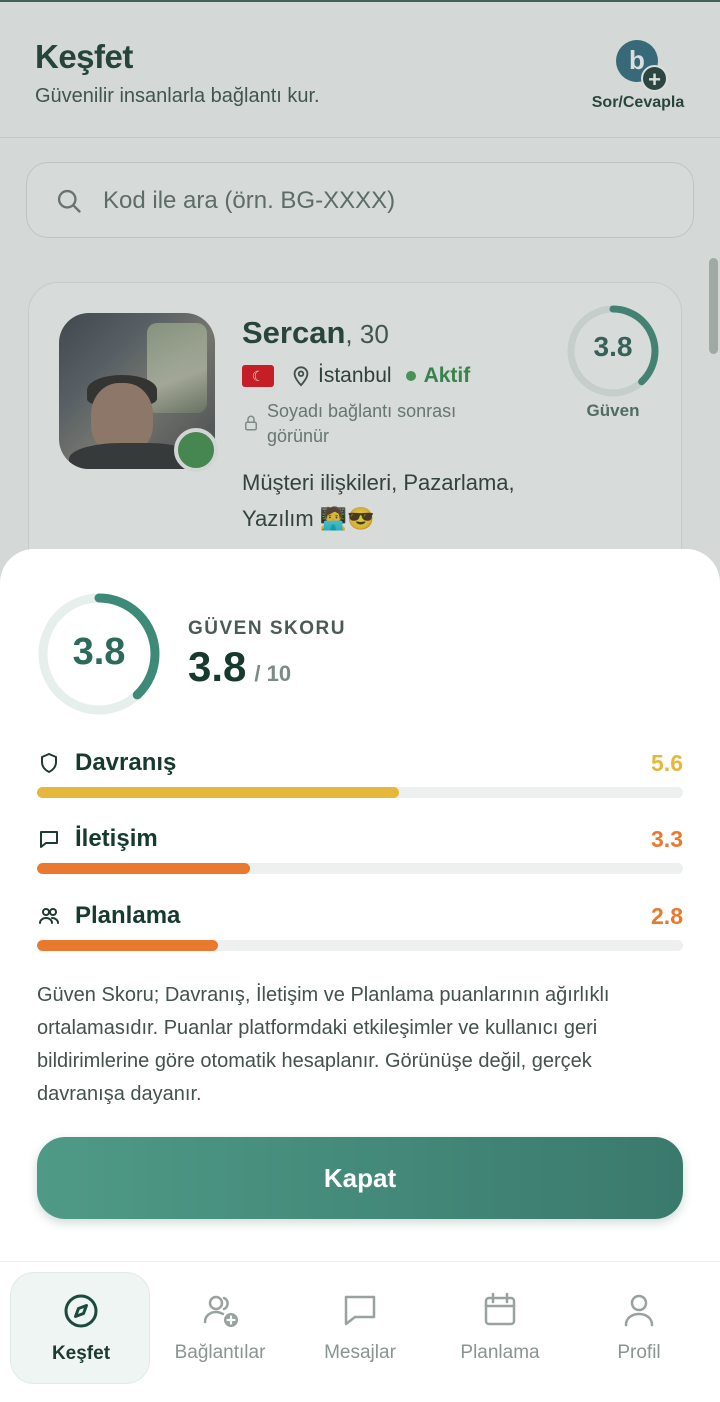  I want to click on nav-label: Keşfet, so click(81, 1353).